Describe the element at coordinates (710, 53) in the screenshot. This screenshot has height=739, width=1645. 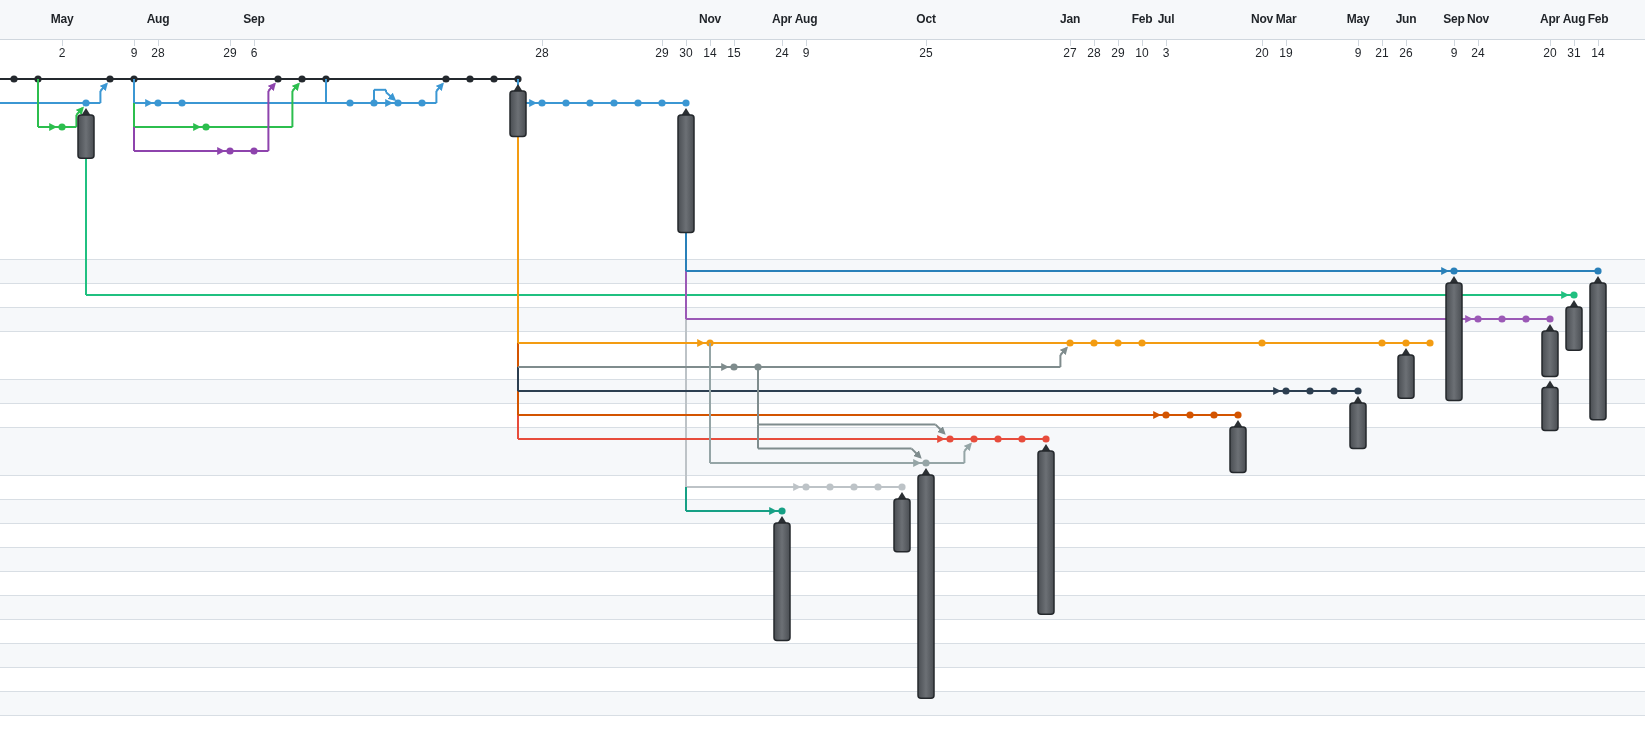
I see `day-label: 14` at that location.